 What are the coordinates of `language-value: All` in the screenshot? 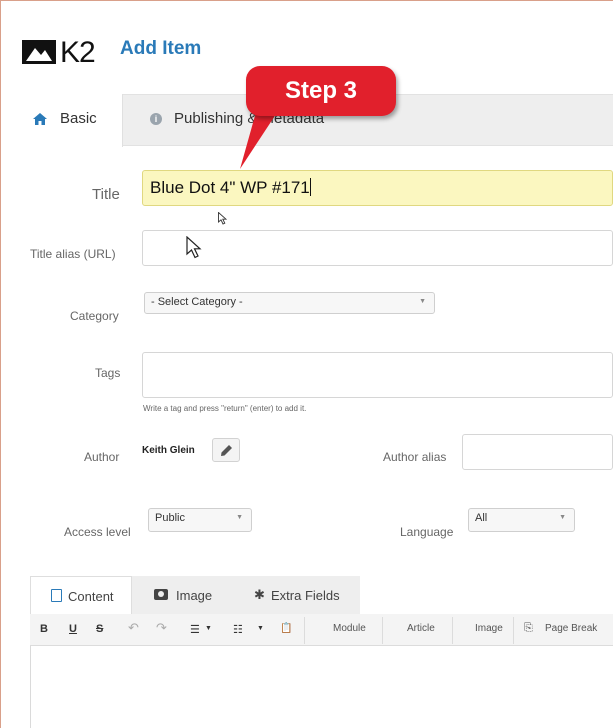 It's located at (481, 518).